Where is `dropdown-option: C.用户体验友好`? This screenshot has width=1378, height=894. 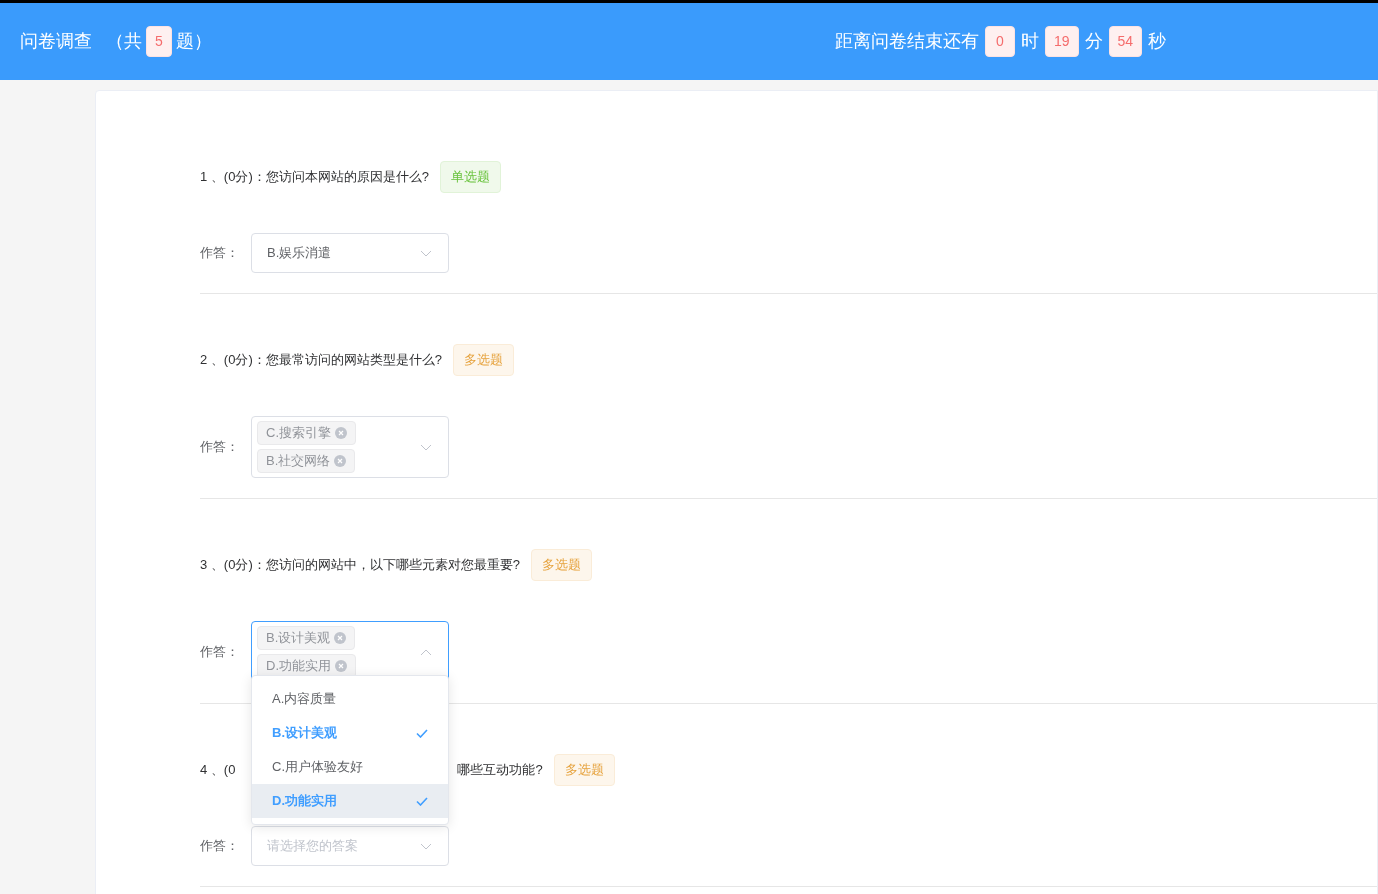 dropdown-option: C.用户体验友好 is located at coordinates (350, 767).